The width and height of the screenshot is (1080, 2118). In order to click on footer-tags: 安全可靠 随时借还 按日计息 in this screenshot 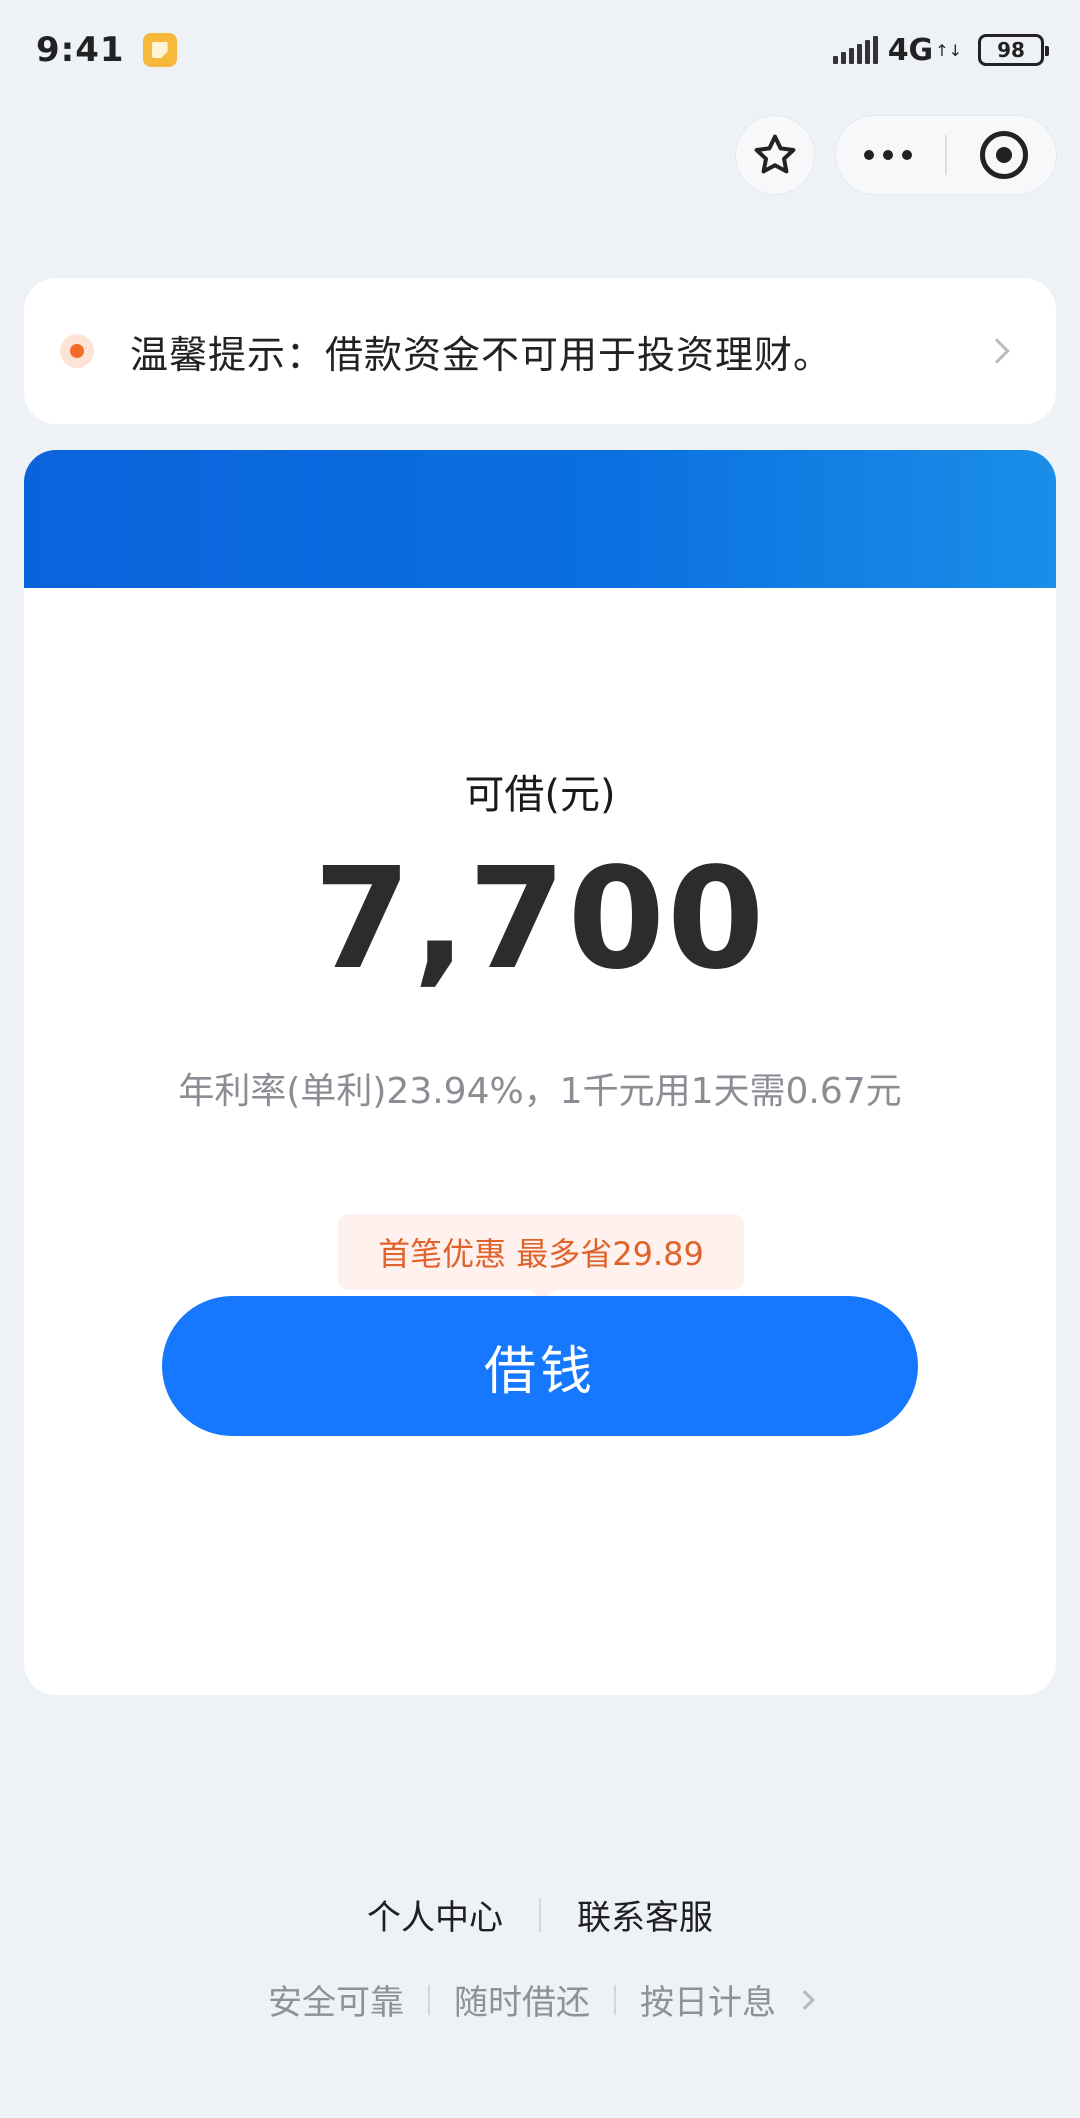, I will do `click(540, 1999)`.